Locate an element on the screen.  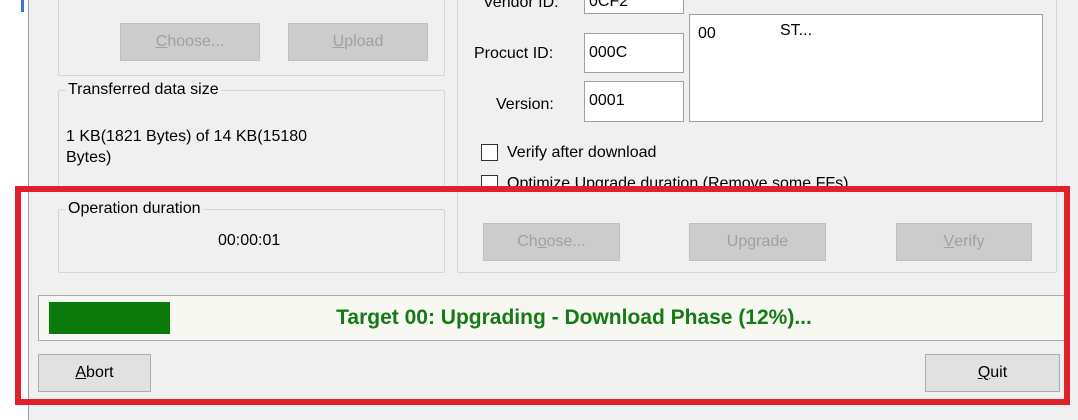
verify-after-download-checkbox is located at coordinates (489, 152).